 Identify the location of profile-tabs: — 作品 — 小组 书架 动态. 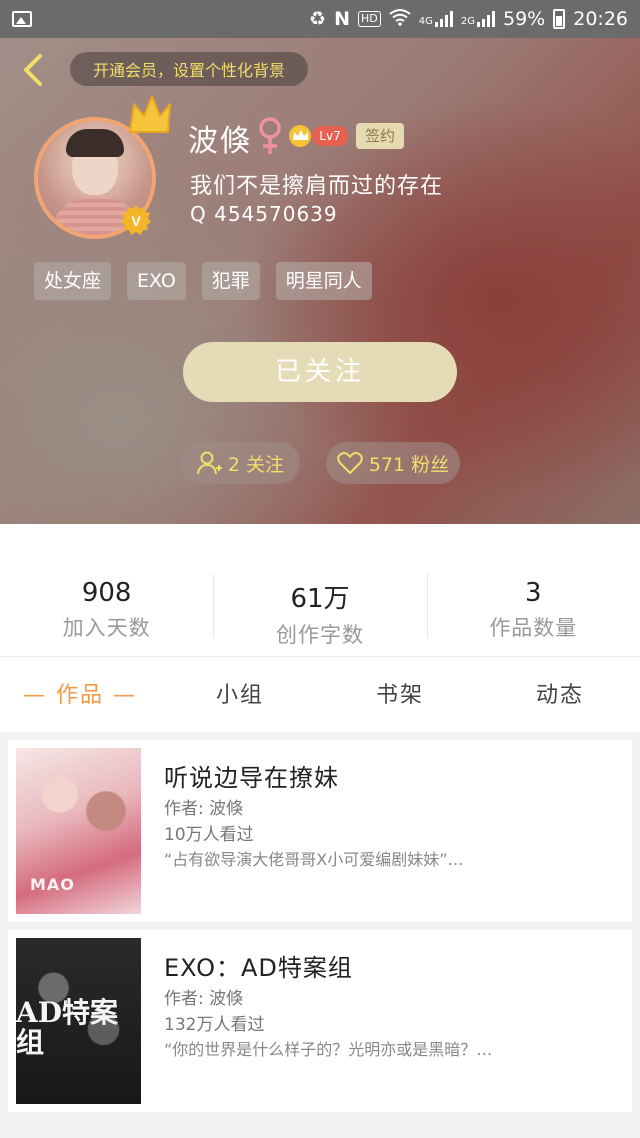
(320, 696).